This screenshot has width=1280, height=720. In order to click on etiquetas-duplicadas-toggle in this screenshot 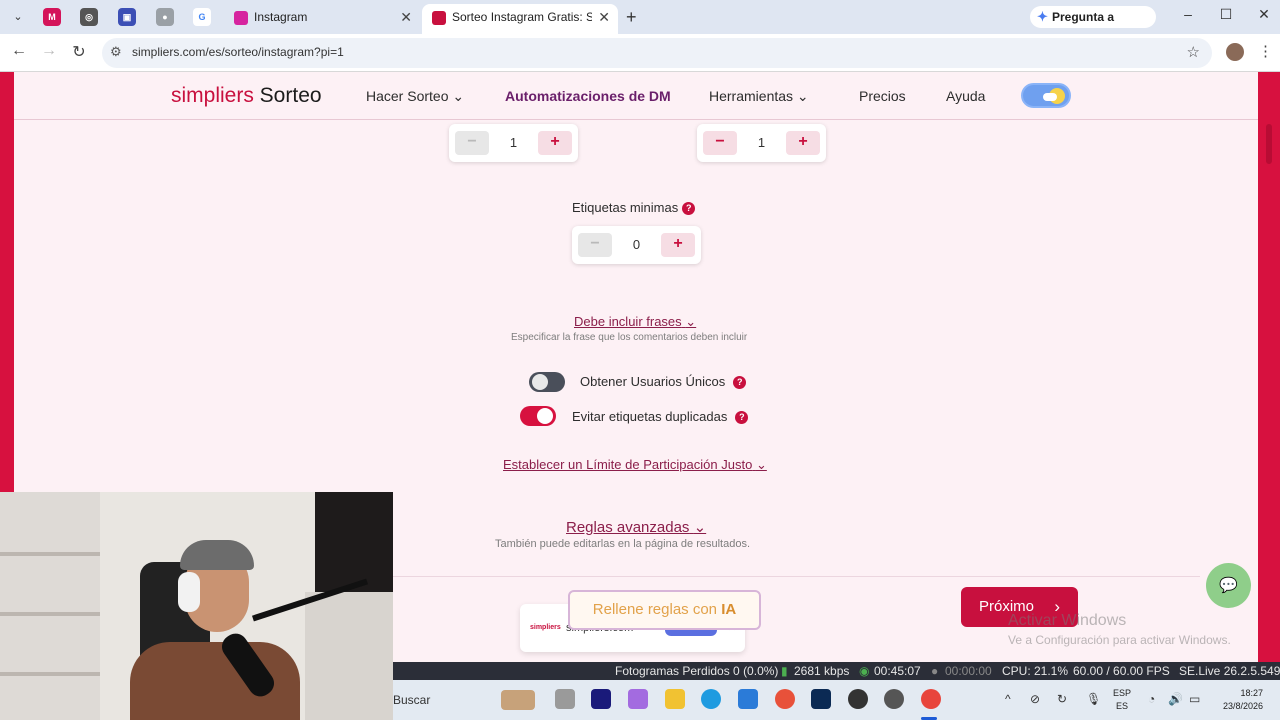, I will do `click(538, 416)`.